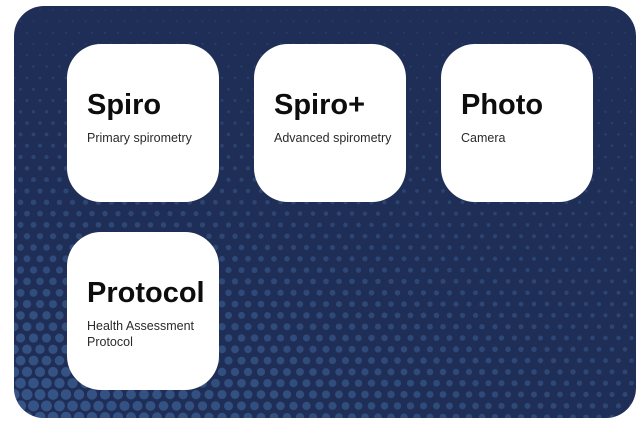 This screenshot has height=423, width=644. I want to click on tile-spiro: Spiro Primary spirometry, so click(143, 123).